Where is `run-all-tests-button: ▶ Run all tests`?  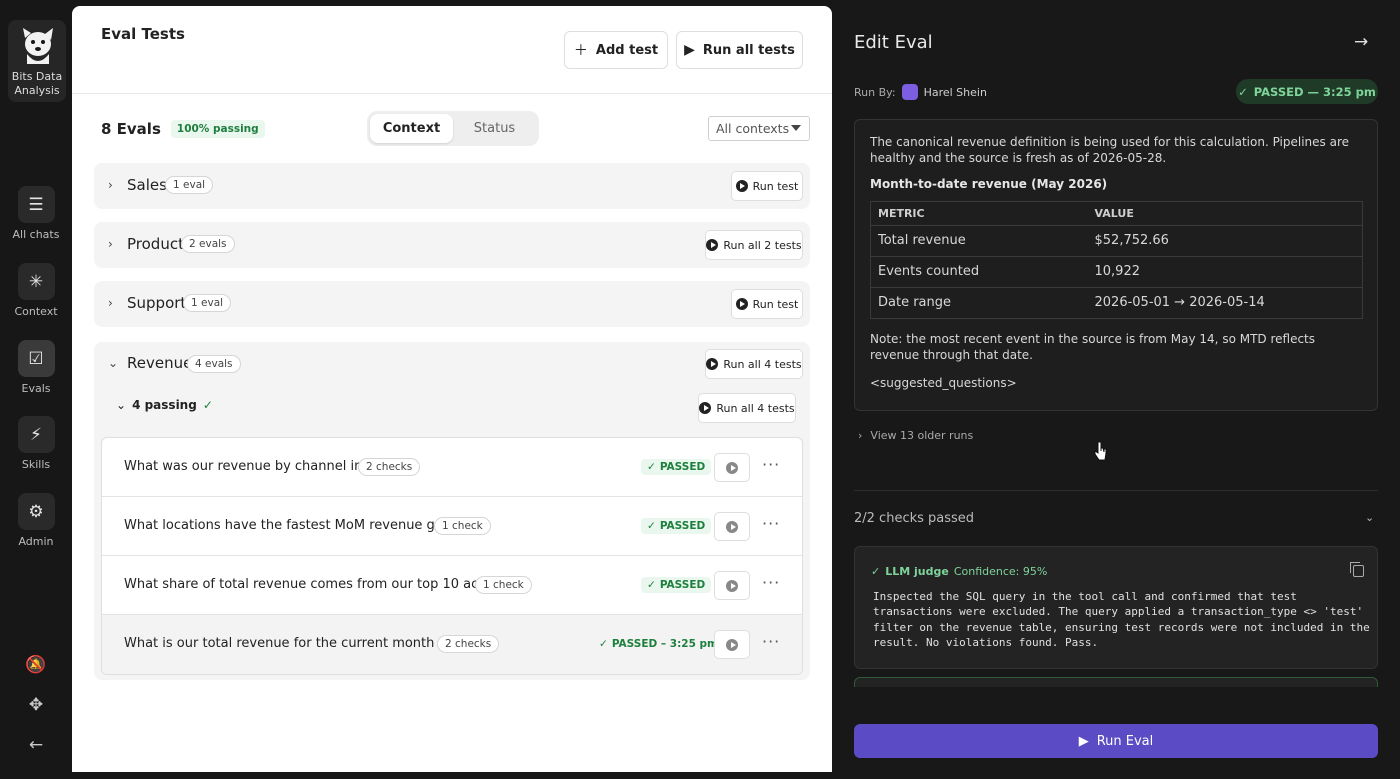
run-all-tests-button: ▶ Run all tests is located at coordinates (739, 50).